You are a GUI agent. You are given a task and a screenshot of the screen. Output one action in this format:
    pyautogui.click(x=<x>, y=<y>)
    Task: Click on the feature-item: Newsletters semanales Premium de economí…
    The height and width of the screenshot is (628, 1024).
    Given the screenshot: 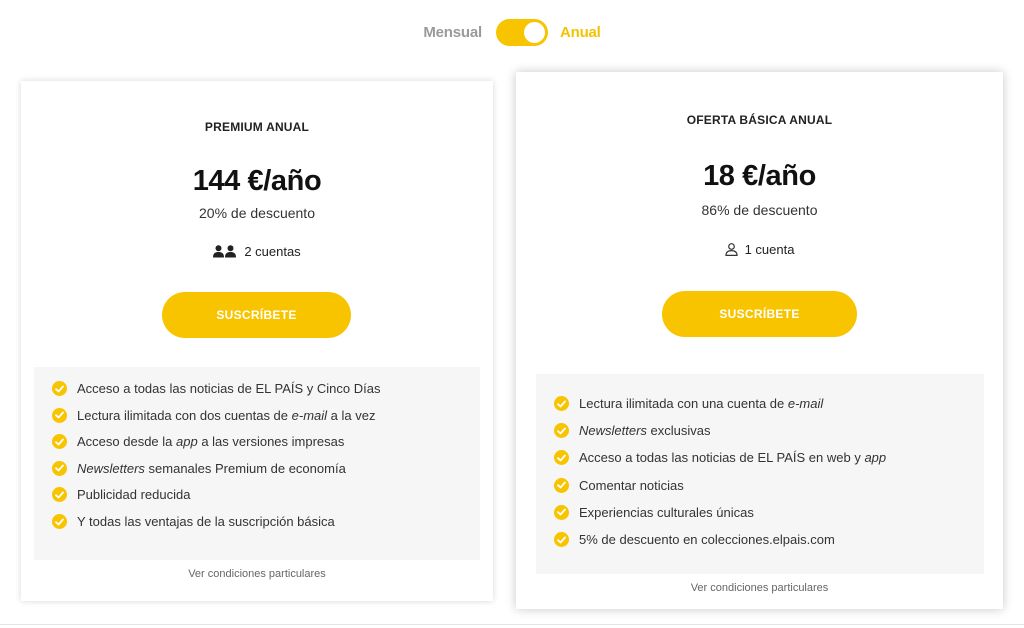 What is the action you would take?
    pyautogui.click(x=199, y=468)
    